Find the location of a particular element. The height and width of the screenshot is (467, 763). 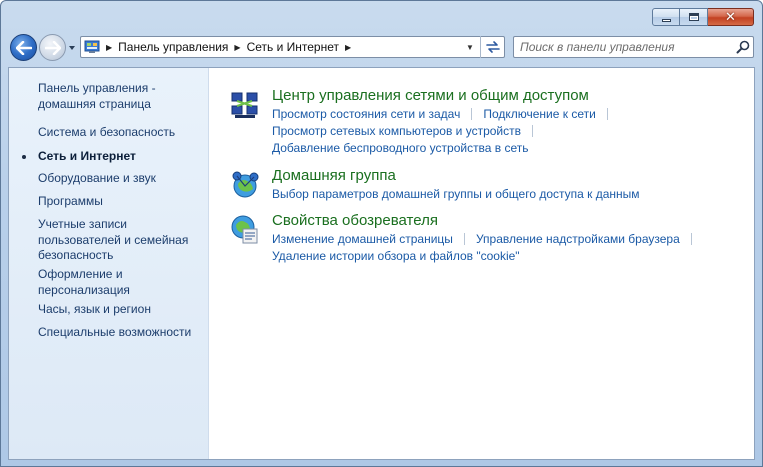

sidebar-item-accessibility: Специальные возможности is located at coordinates (122, 333).